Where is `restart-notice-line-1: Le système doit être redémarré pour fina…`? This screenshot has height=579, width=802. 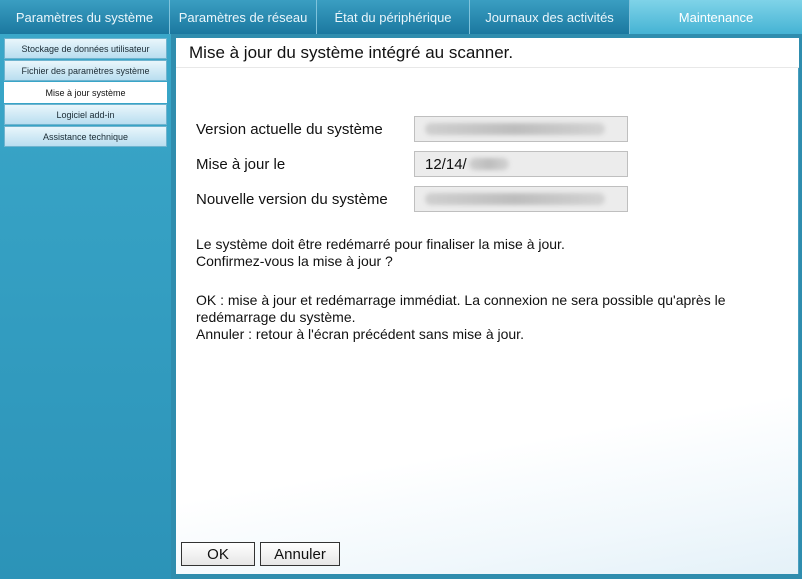
restart-notice-line-1: Le système doit être redémarré pour fina… is located at coordinates (380, 244).